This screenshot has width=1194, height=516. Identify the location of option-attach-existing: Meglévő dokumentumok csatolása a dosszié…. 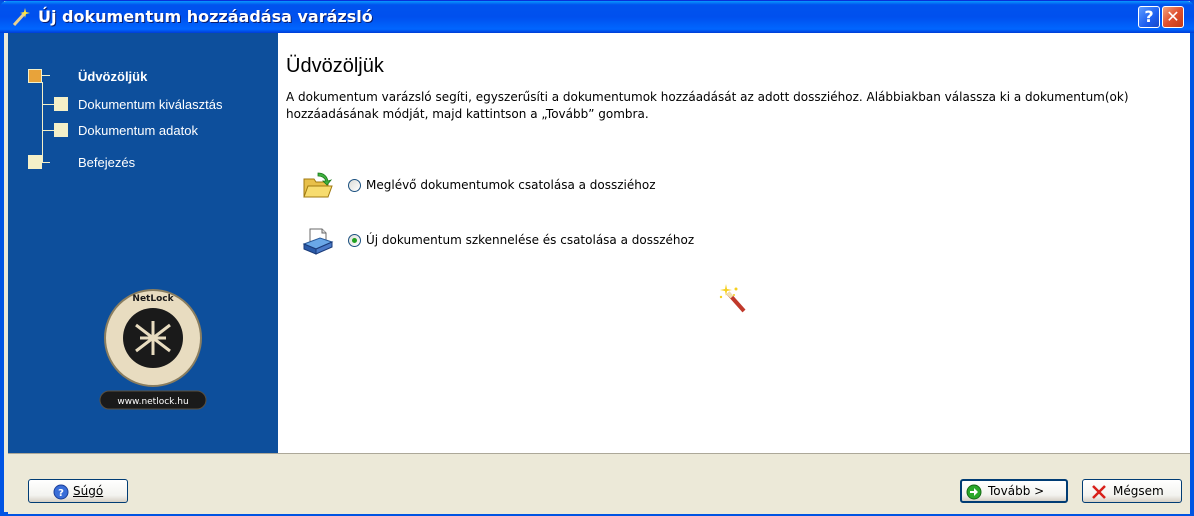
(602, 186).